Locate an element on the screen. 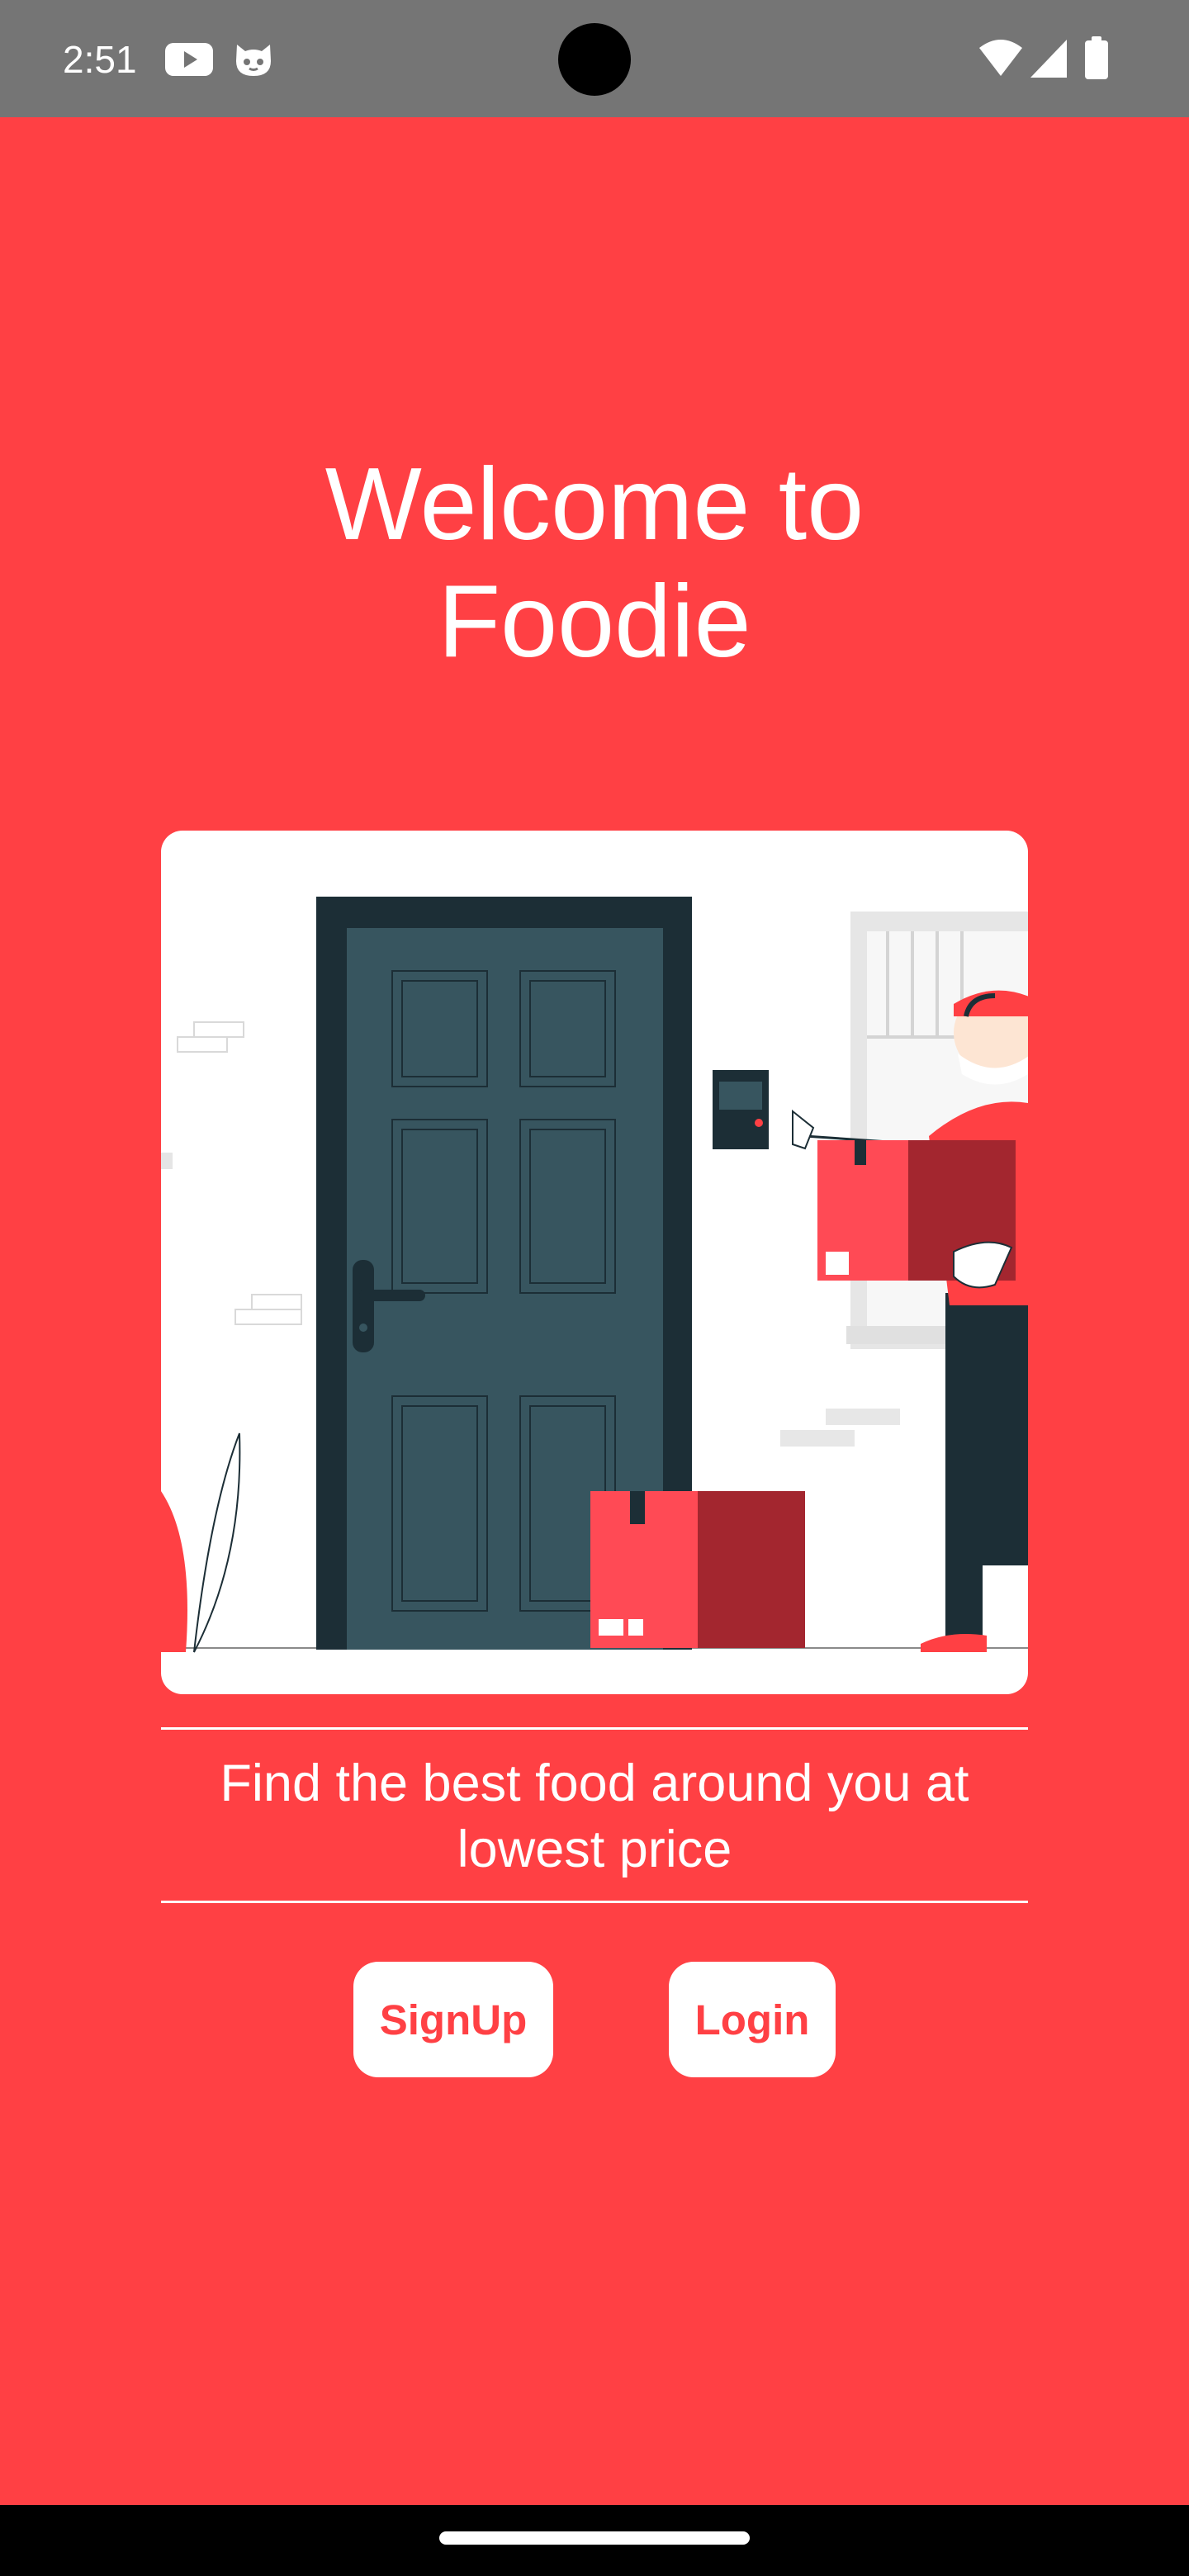 This screenshot has width=1189, height=2576. cat-face-icon is located at coordinates (253, 61).